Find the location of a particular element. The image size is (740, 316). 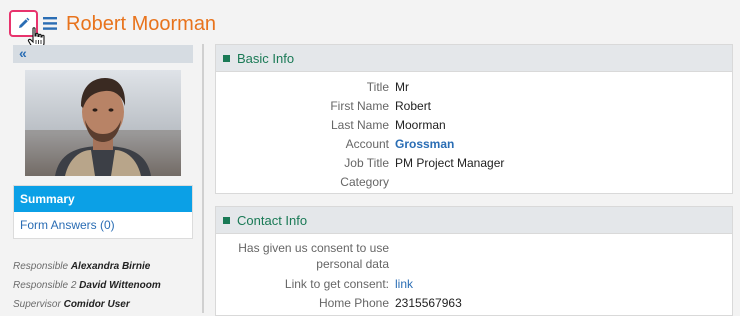

field-row-account: Account Grossman is located at coordinates (474, 144).